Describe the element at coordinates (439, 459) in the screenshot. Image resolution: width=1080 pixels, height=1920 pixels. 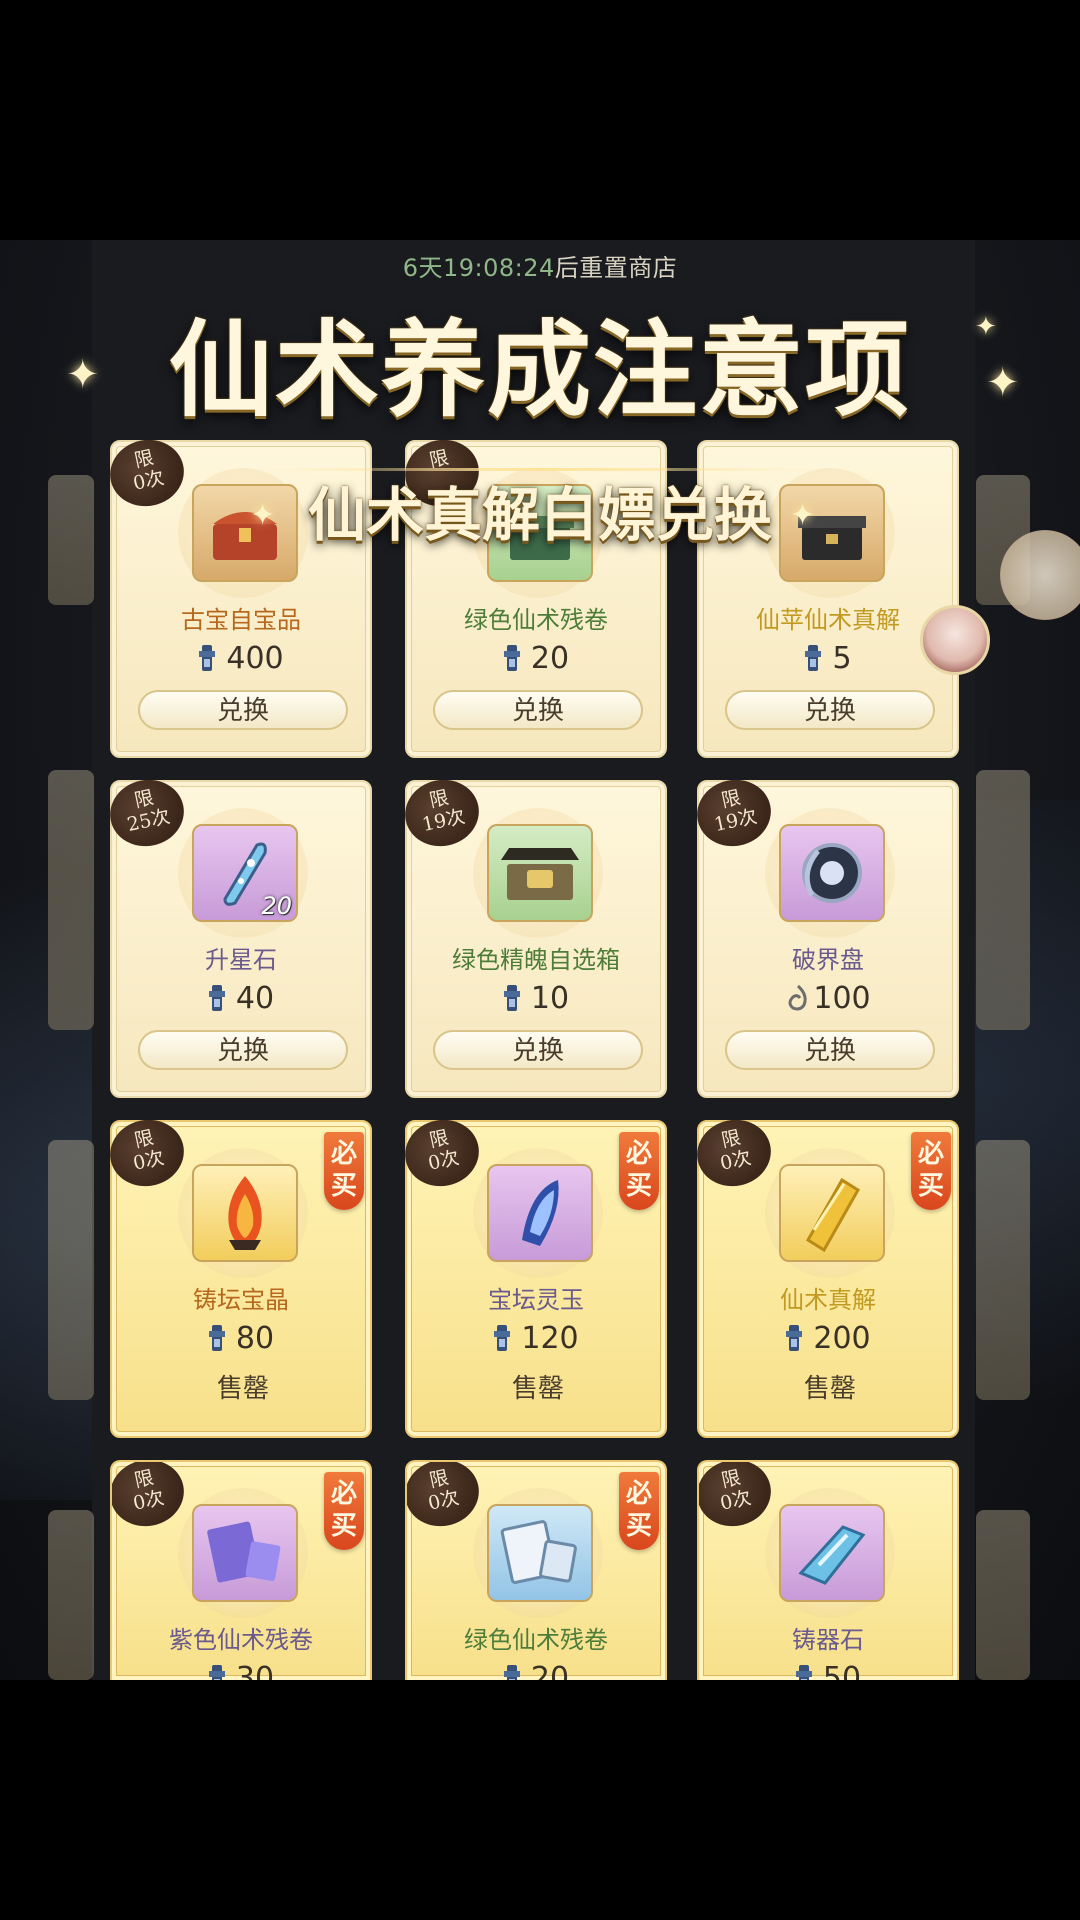
I see `limit-label: 限` at that location.